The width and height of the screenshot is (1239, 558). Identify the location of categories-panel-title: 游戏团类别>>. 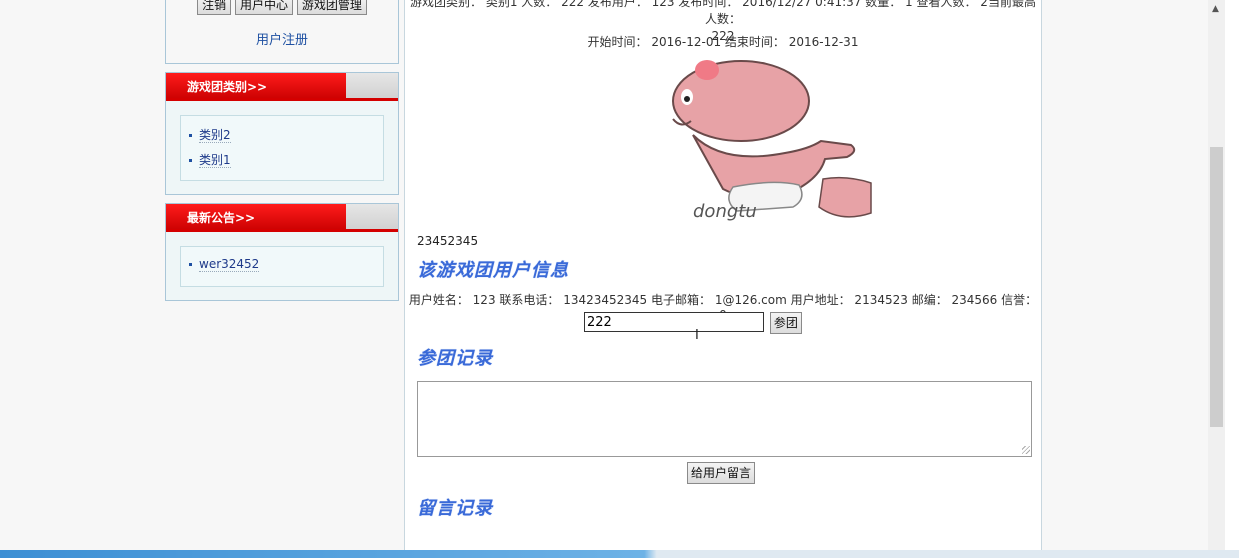
(256, 87).